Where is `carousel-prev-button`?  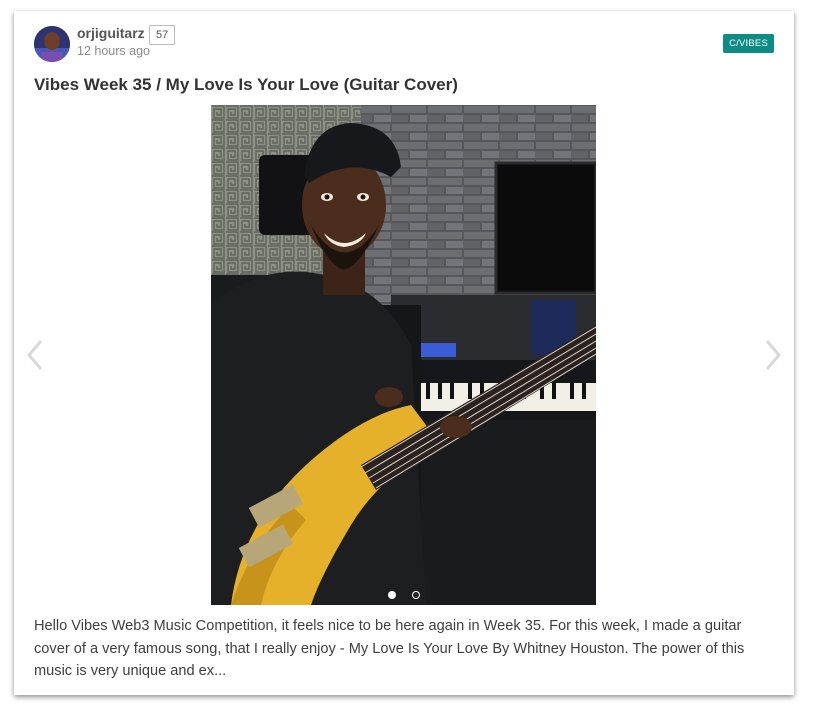
carousel-prev-button is located at coordinates (35, 355).